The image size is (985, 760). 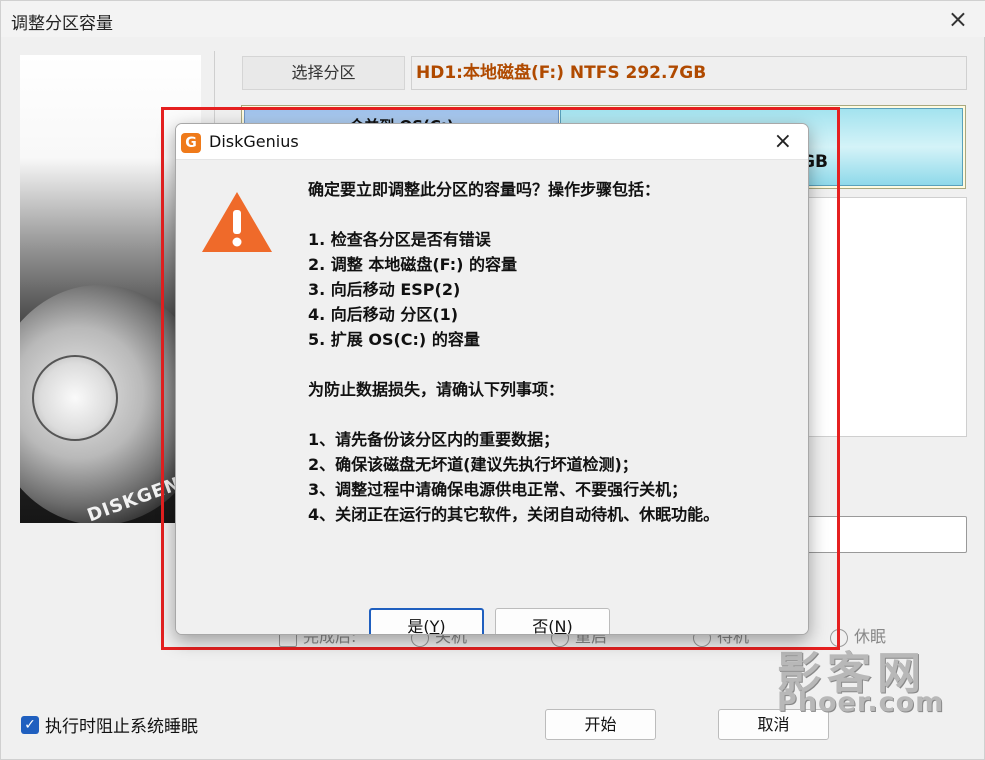 I want to click on prevent-sleep-label: 执行时阻止系统睡眠, so click(x=121, y=727).